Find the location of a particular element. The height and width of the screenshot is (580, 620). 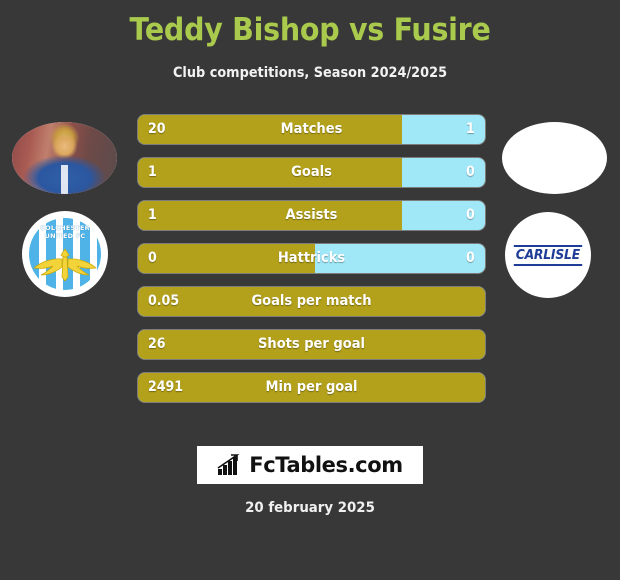

stat-label: Assists is located at coordinates (311, 215).